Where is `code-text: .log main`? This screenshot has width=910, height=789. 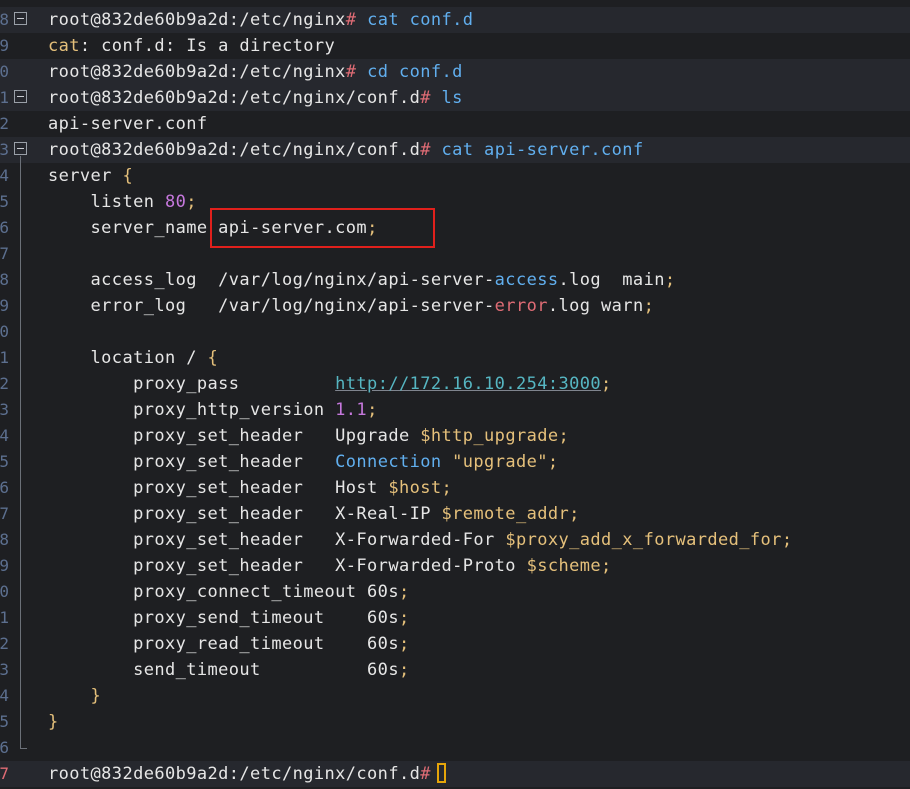
code-text: .log main is located at coordinates (611, 280).